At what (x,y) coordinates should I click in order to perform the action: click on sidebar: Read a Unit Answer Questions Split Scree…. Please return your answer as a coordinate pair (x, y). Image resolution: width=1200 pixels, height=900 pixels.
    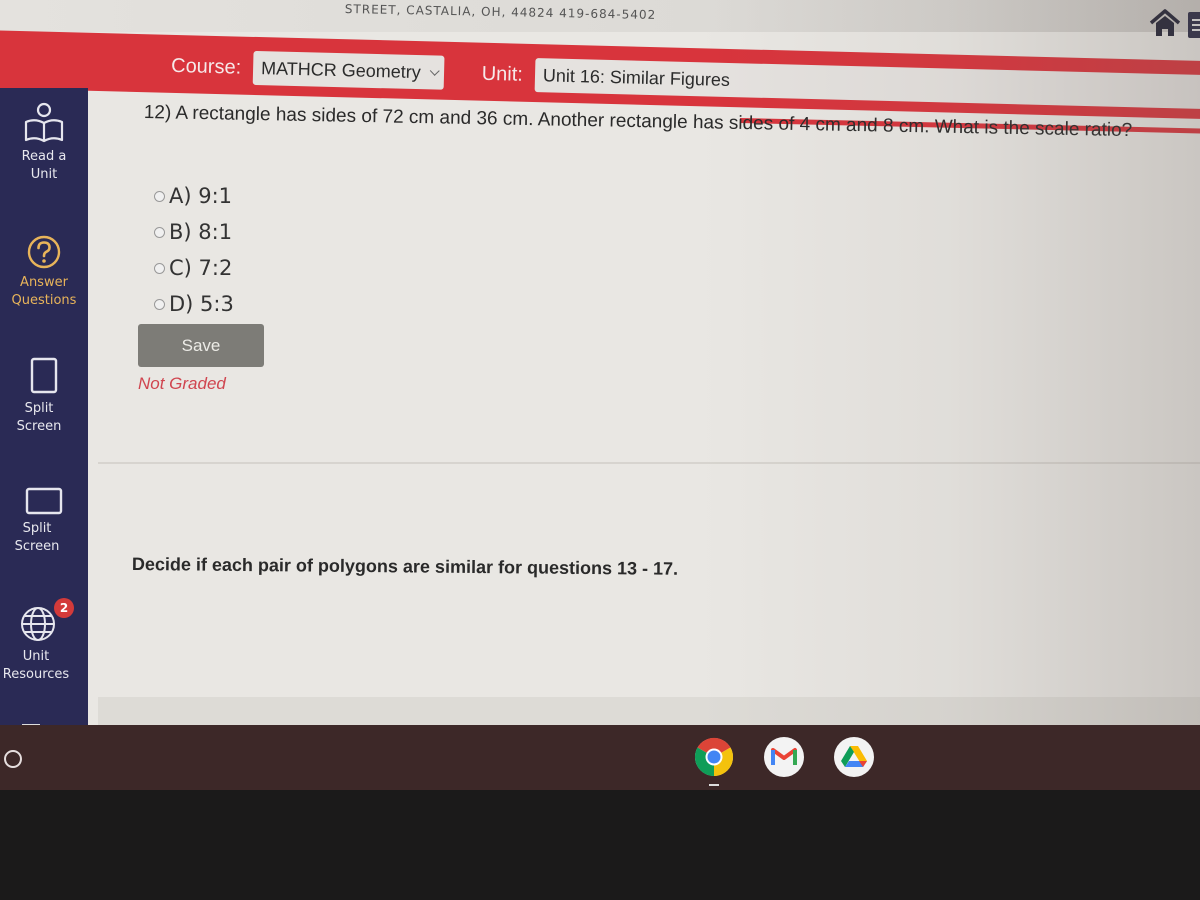
    Looking at the image, I should click on (44, 406).